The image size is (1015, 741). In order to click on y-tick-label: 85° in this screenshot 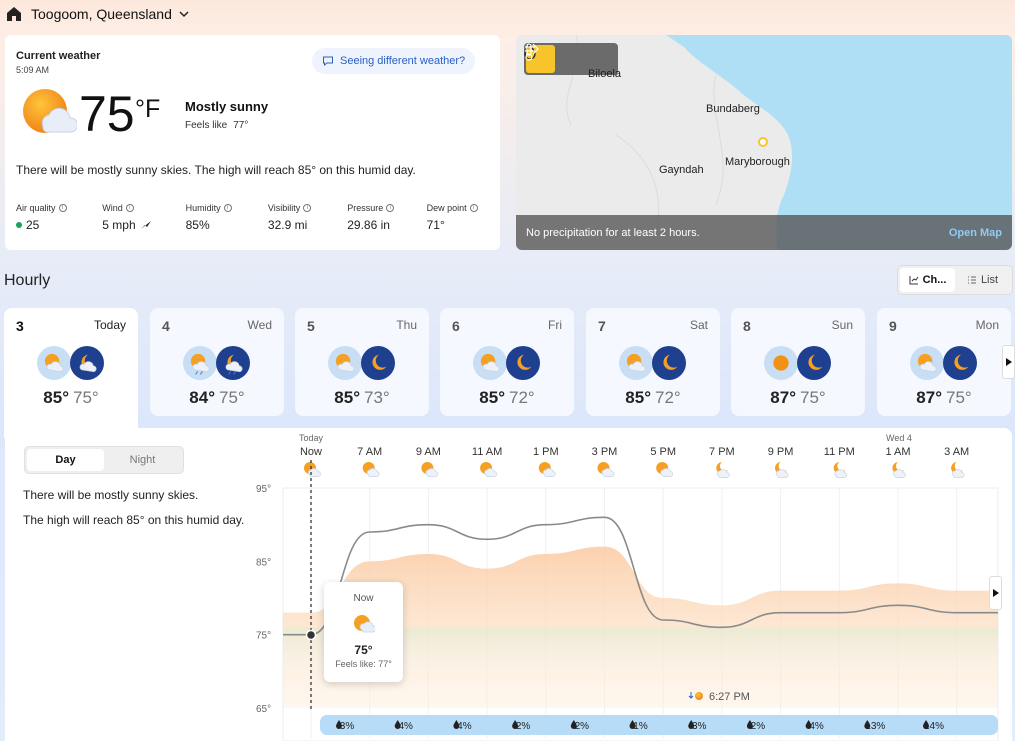, I will do `click(263, 562)`.